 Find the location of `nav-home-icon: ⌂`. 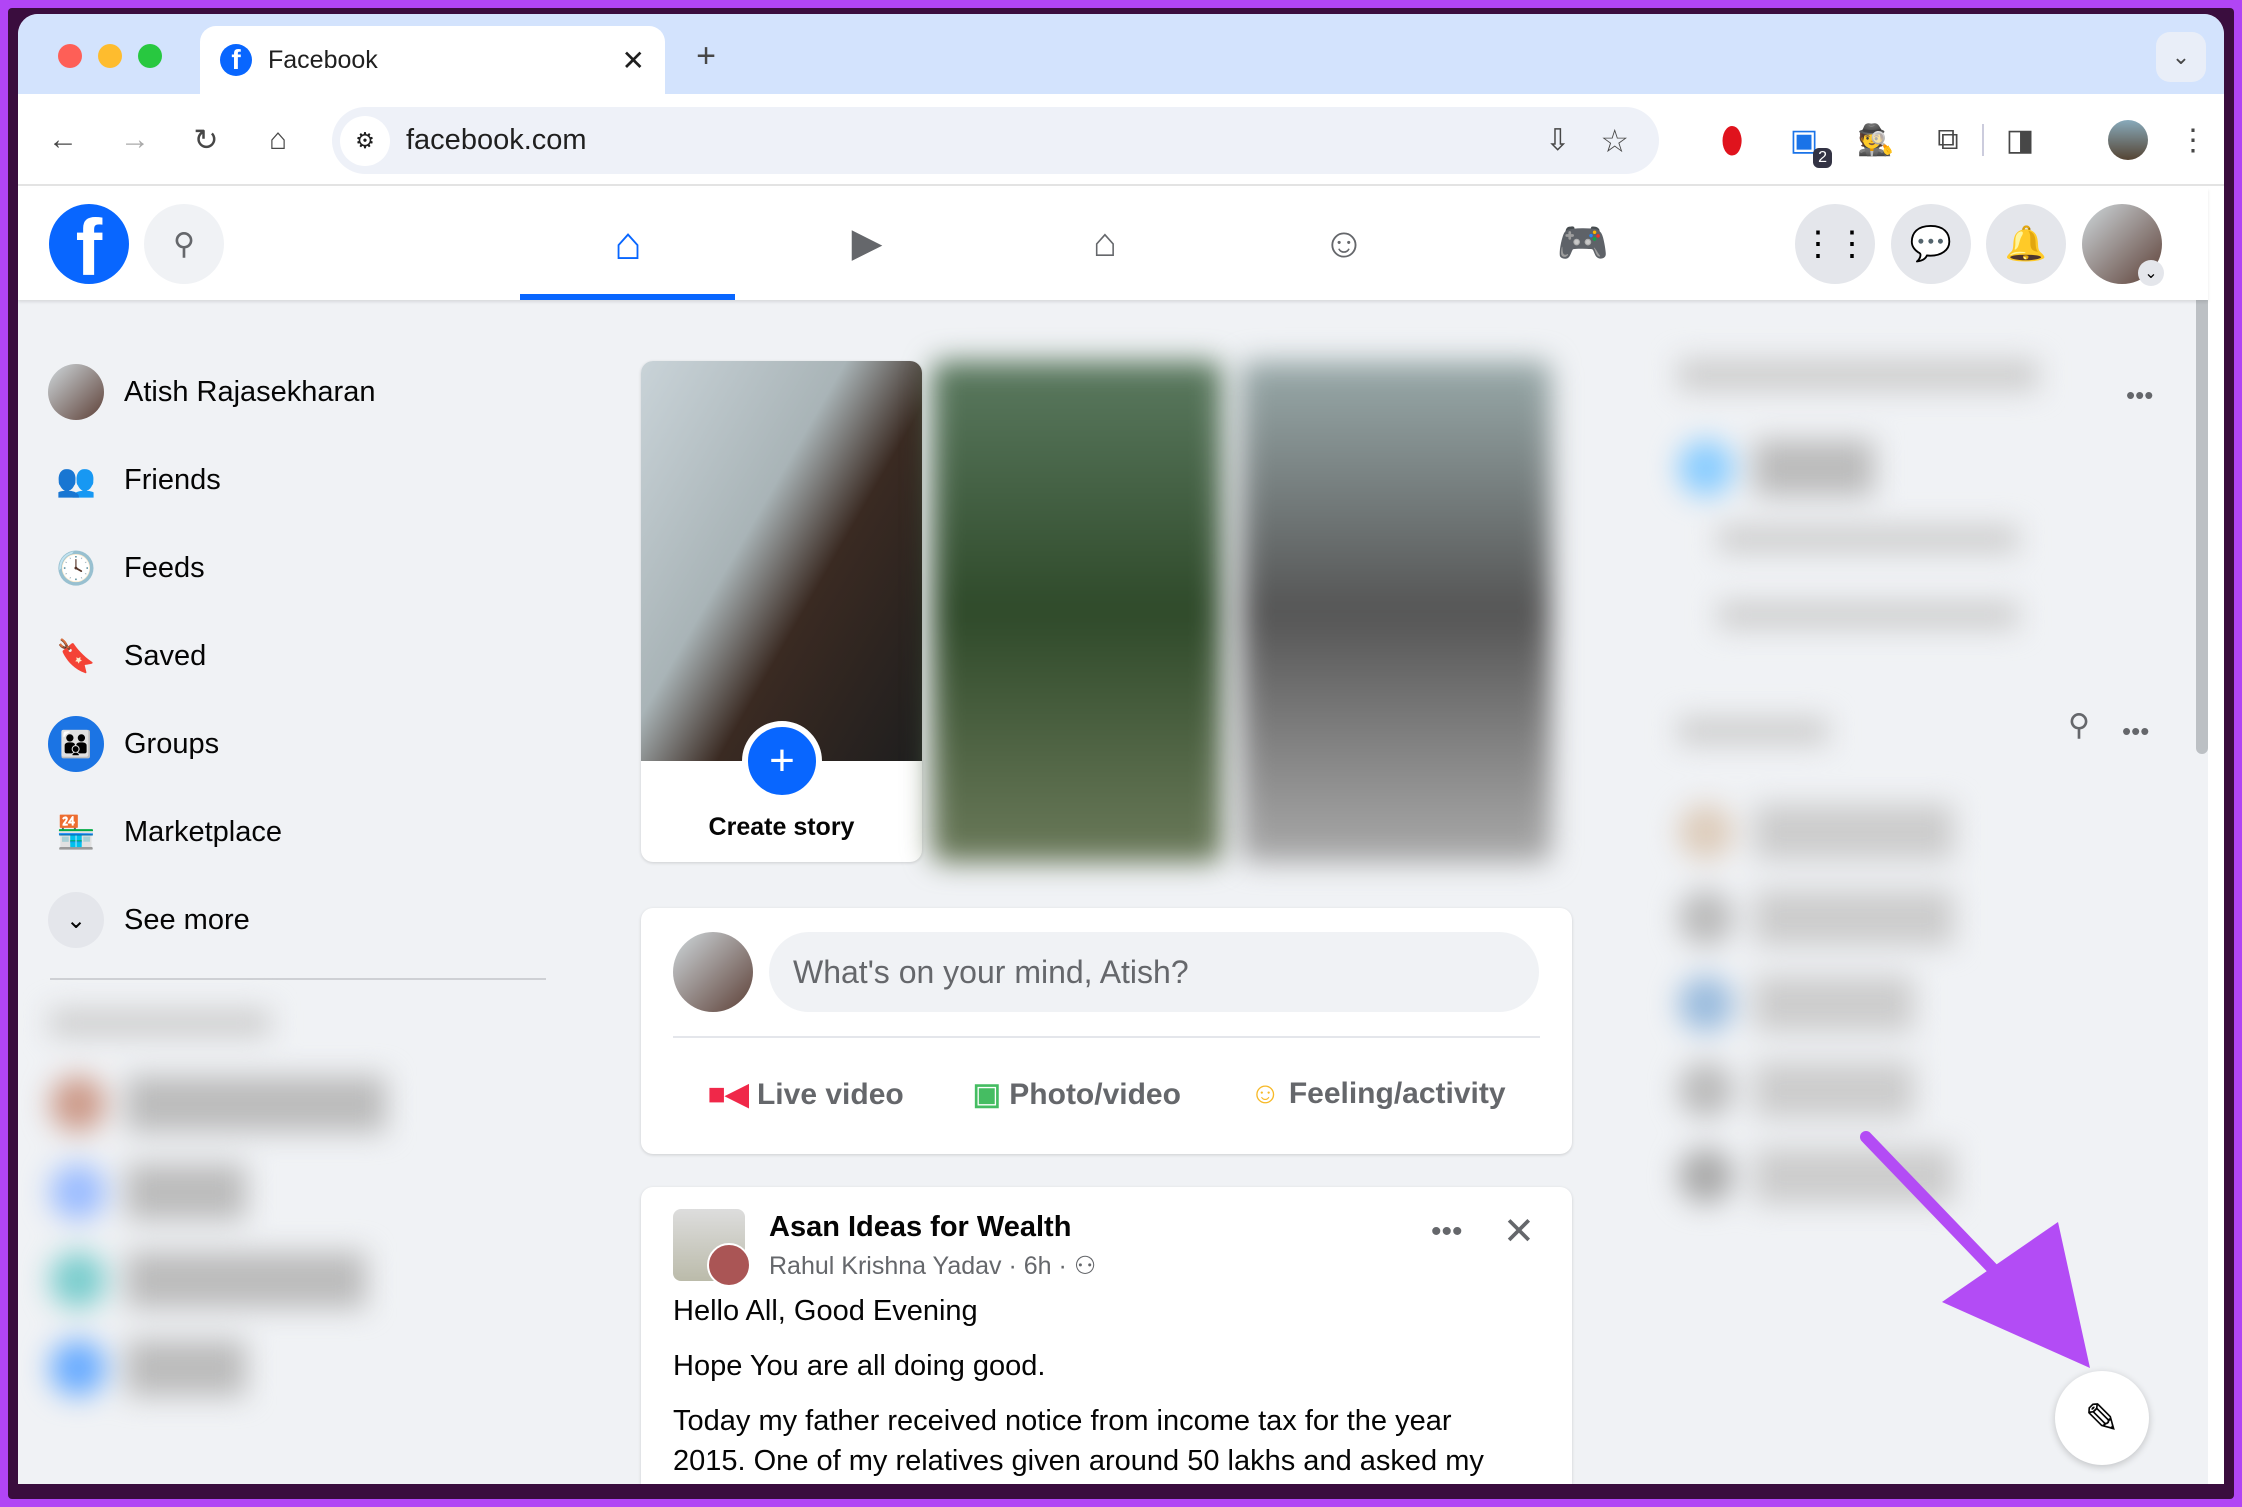

nav-home-icon: ⌂ is located at coordinates (628, 243).